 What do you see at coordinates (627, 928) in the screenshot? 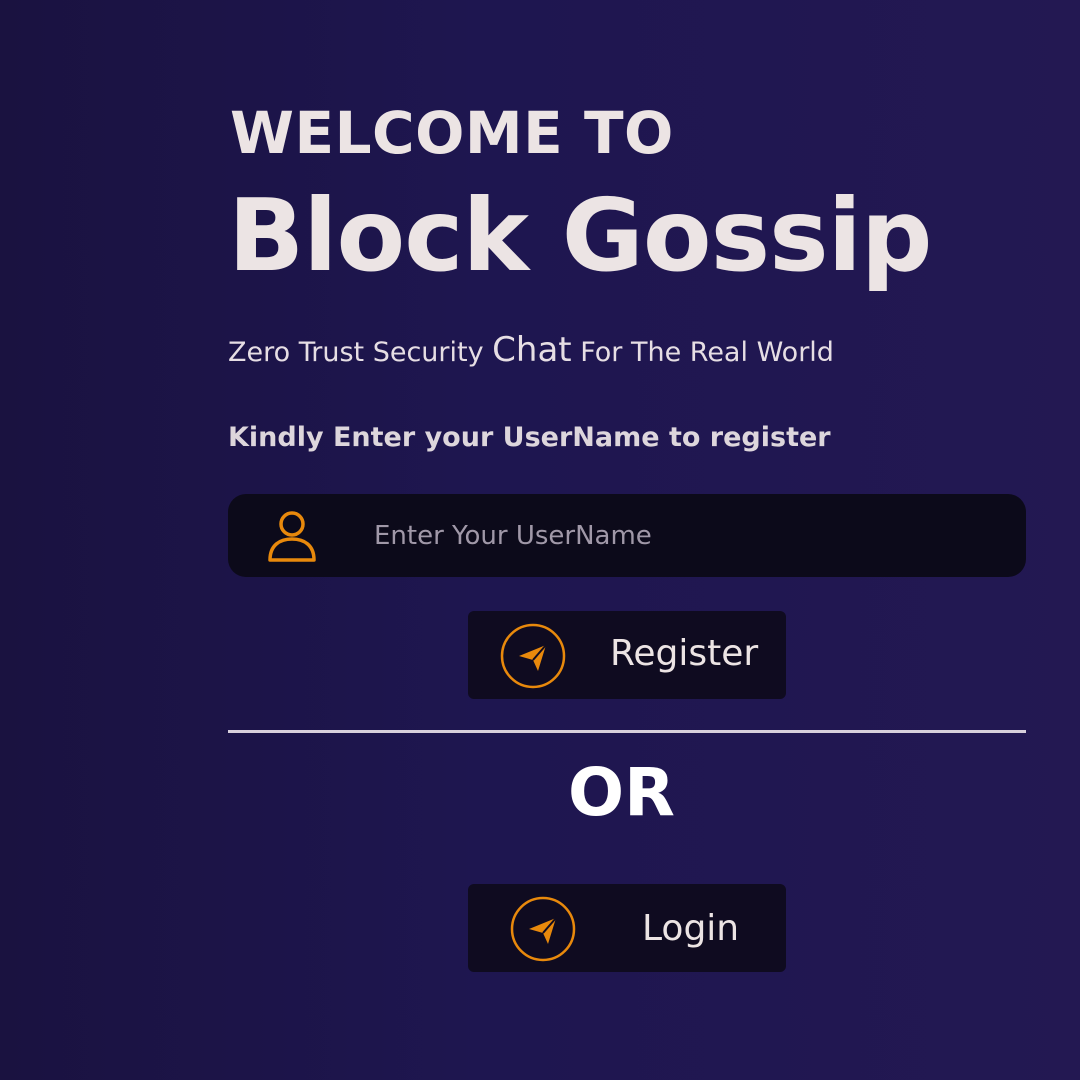
I see `login-button: Login` at bounding box center [627, 928].